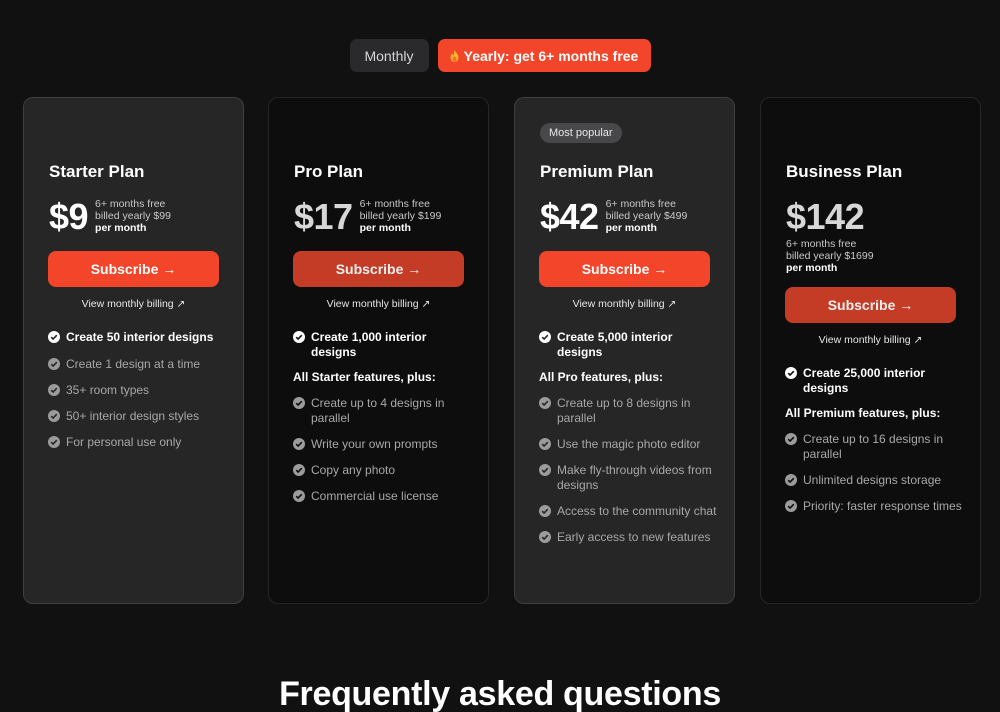 Image resolution: width=1000 pixels, height=712 pixels. What do you see at coordinates (629, 537) in the screenshot?
I see `feature-item: Early access to new features` at bounding box center [629, 537].